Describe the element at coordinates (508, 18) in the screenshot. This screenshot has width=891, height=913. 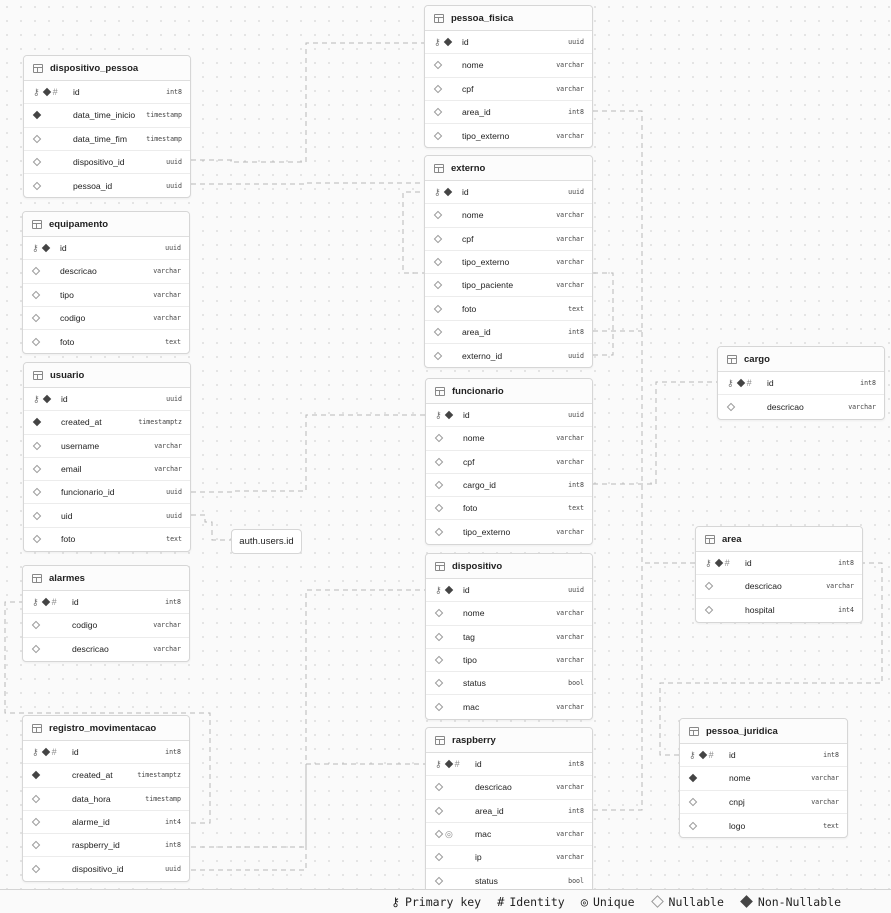
I see `table-header: pessoa_fisica` at that location.